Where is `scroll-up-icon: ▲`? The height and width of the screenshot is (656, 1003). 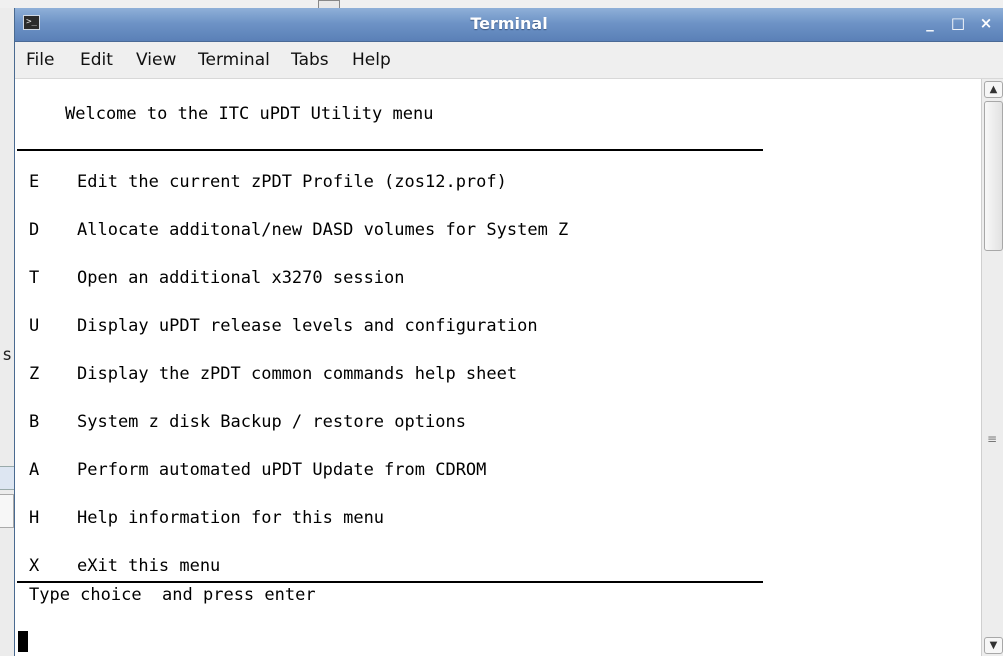 scroll-up-icon: ▲ is located at coordinates (993, 89).